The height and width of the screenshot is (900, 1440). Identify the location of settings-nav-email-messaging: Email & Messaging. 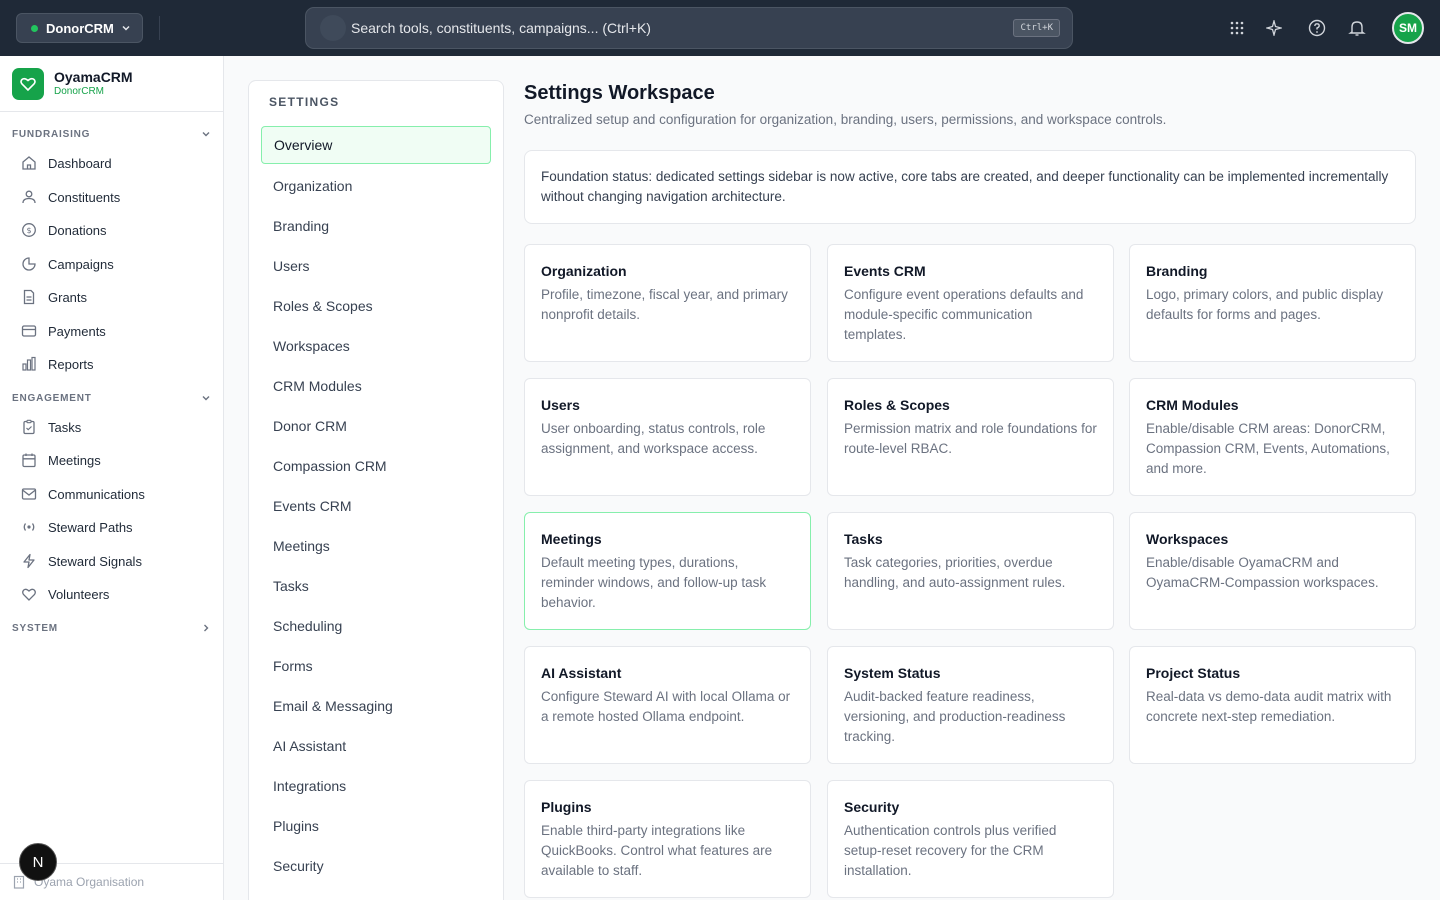
(376, 706).